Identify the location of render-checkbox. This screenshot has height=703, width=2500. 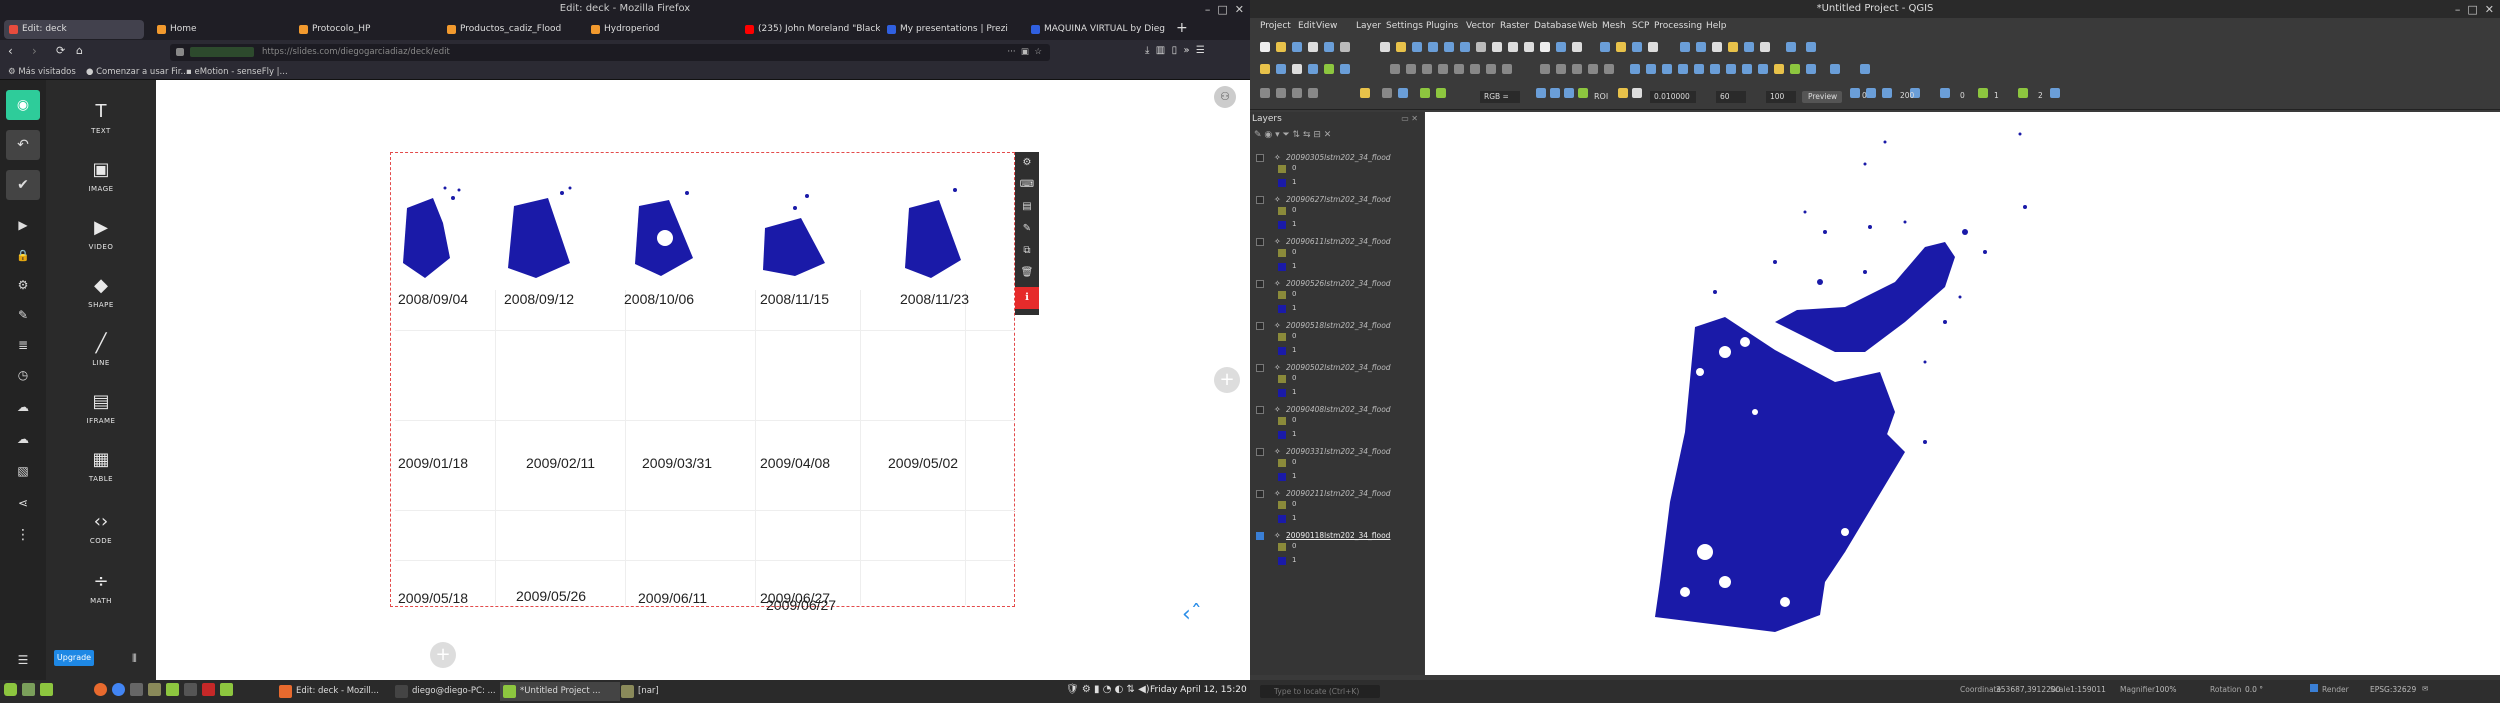
(2314, 688).